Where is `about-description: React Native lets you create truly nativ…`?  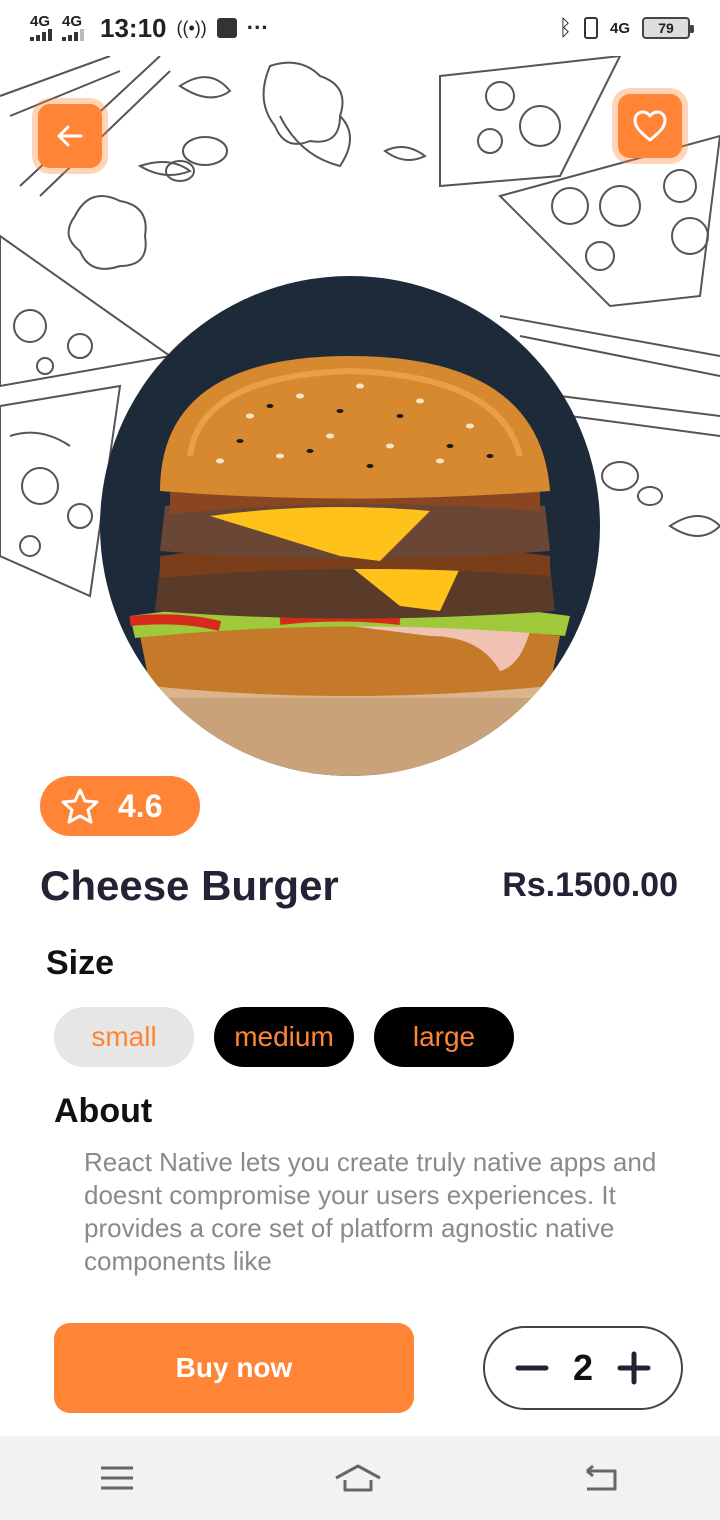
about-description: React Native lets you create truly nativ… is located at coordinates (370, 1211).